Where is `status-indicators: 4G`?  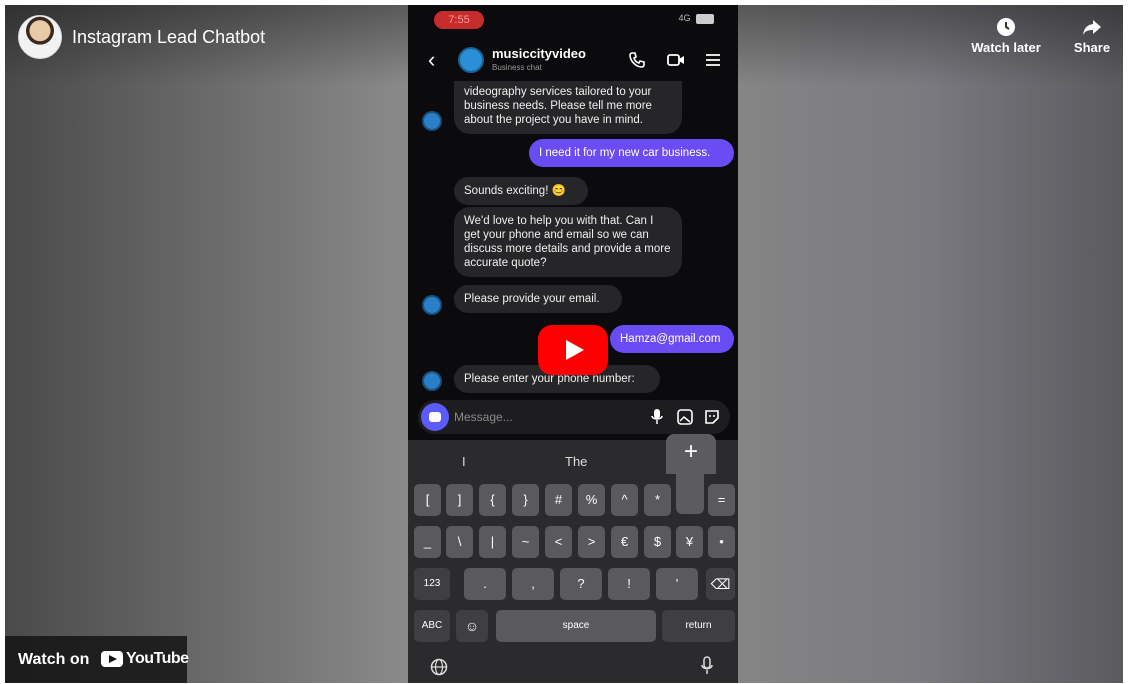
status-indicators: 4G is located at coordinates (696, 18).